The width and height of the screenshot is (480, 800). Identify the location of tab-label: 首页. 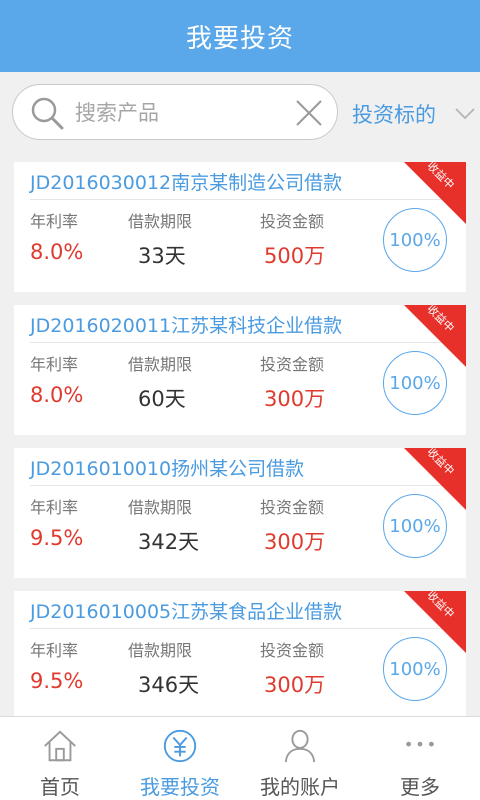
(60, 787).